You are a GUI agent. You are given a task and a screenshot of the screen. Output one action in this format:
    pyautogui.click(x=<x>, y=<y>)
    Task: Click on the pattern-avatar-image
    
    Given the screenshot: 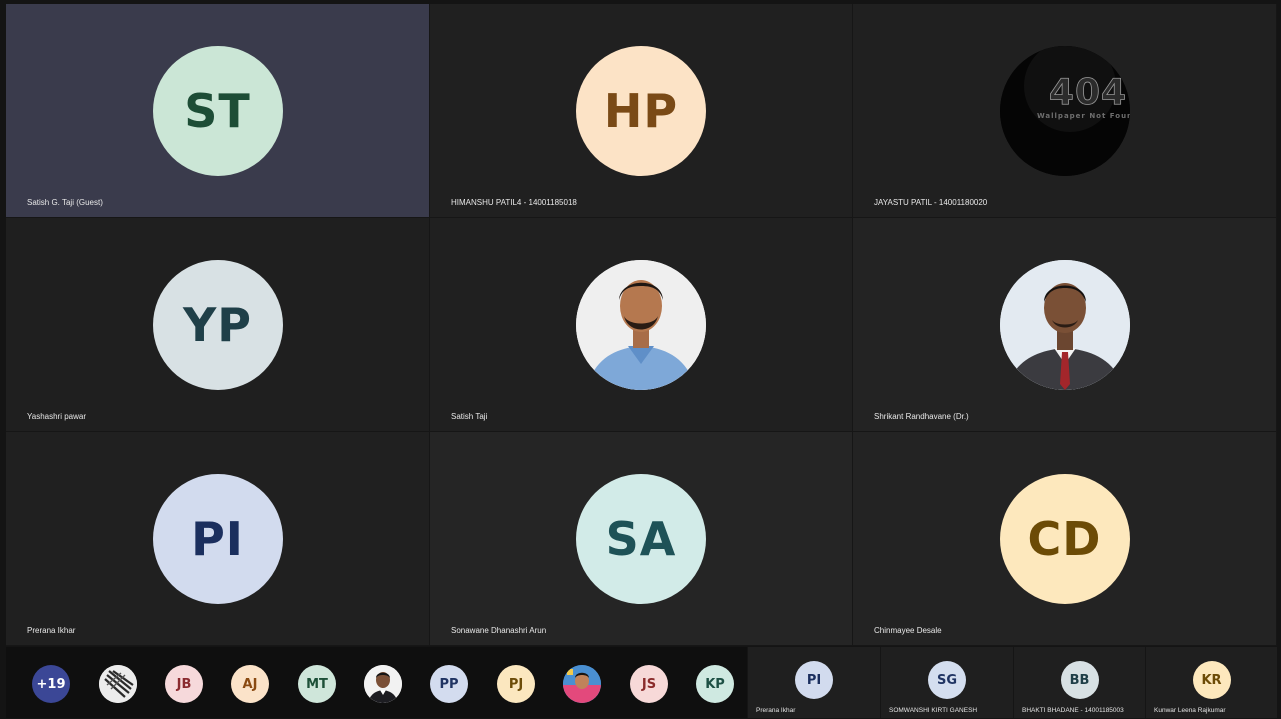 What is the action you would take?
    pyautogui.click(x=118, y=684)
    